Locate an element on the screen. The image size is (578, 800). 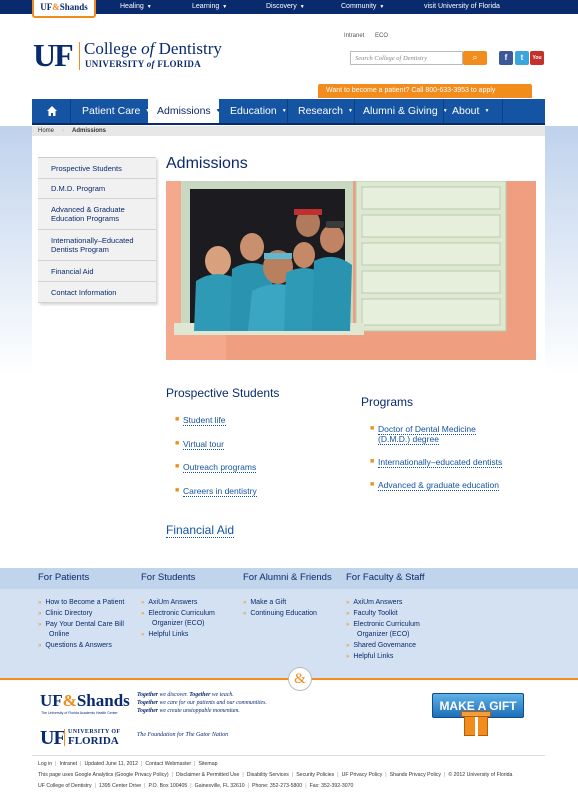
contact-webmaster-link: Contact Webmaster is located at coordinates (168, 764).